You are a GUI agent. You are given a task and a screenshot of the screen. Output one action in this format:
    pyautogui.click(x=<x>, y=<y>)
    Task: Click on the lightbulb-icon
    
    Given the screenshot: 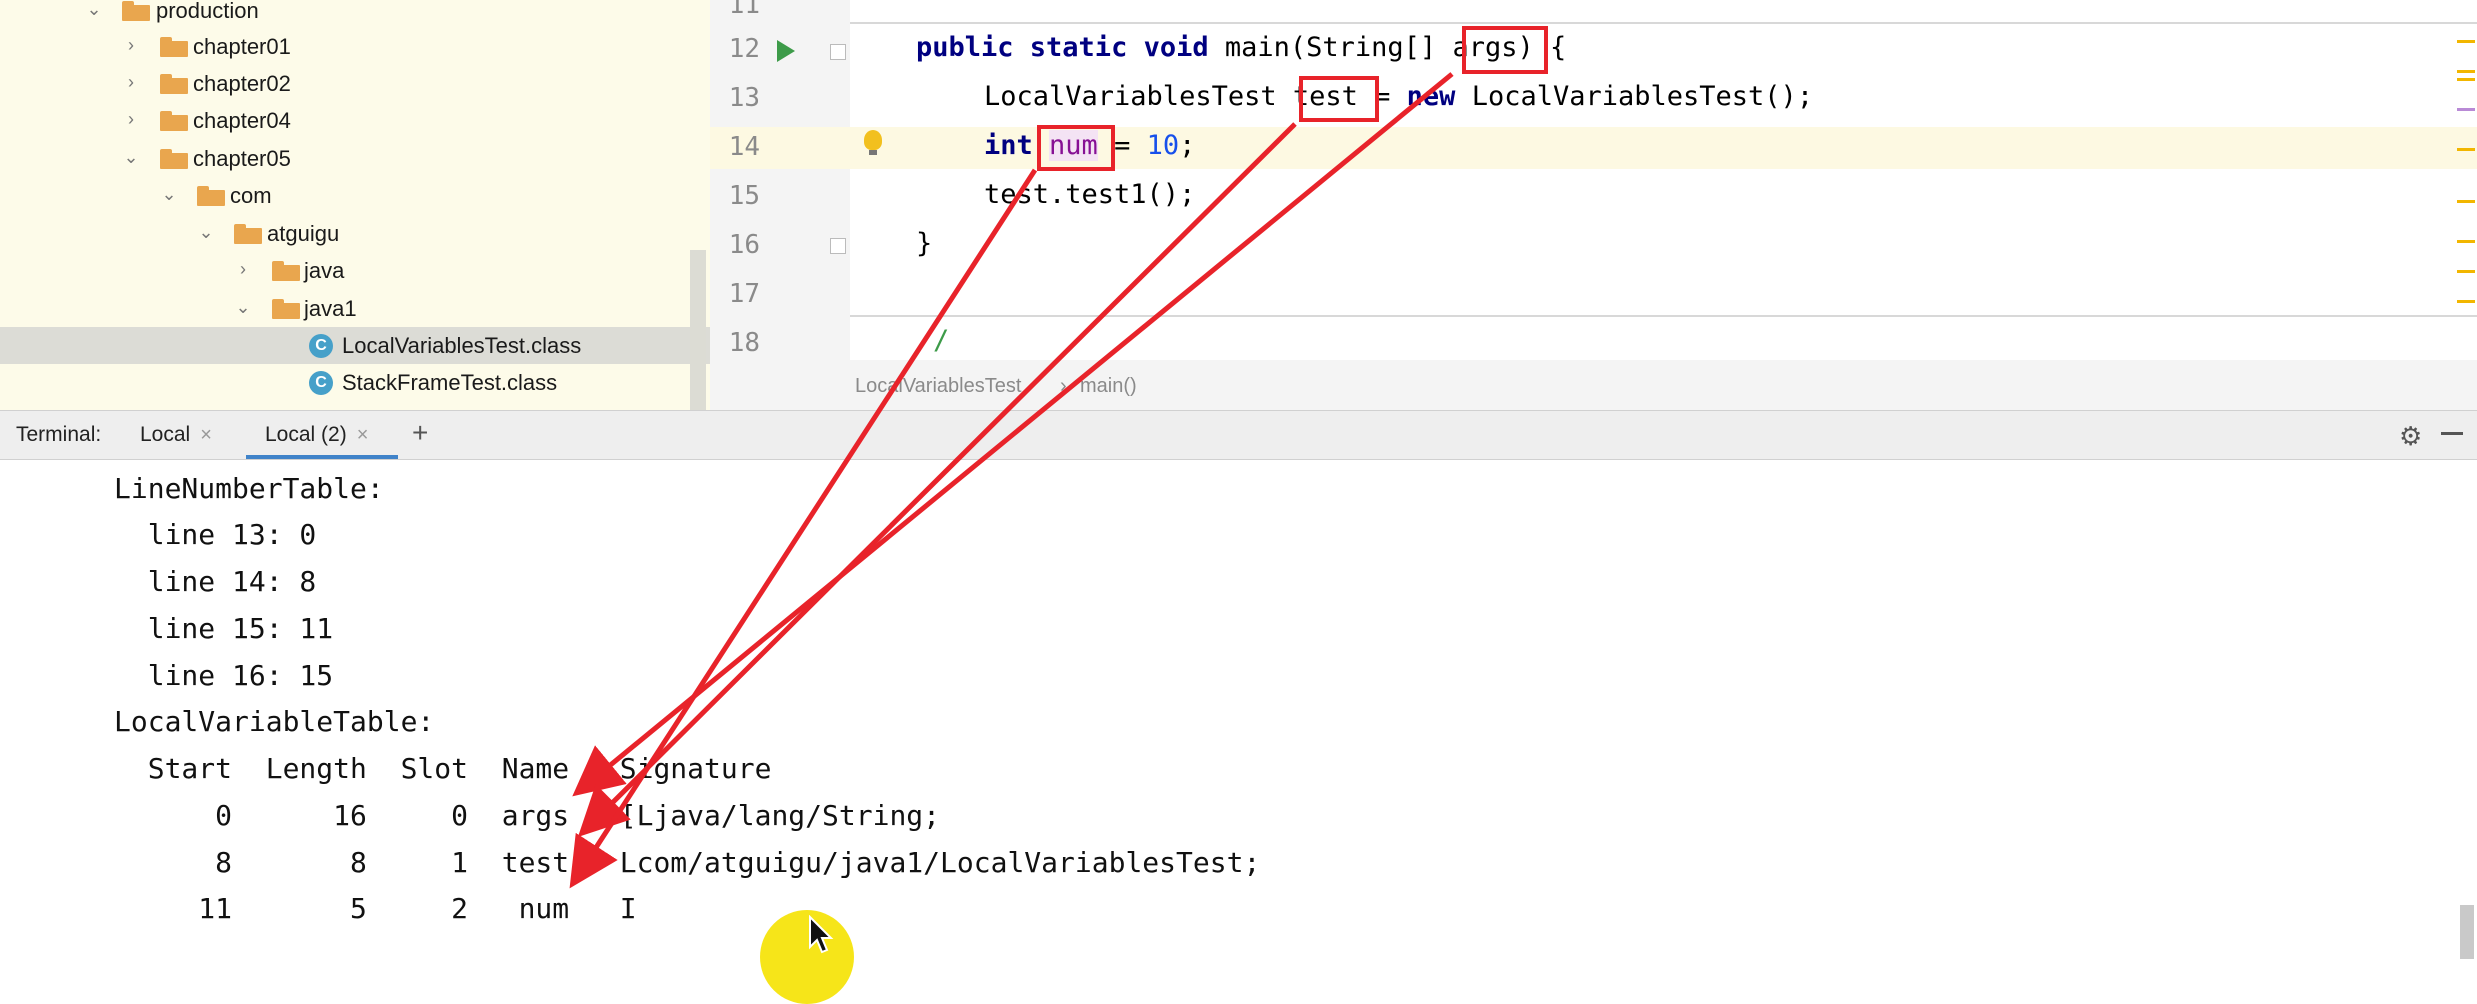 What is the action you would take?
    pyautogui.click(x=873, y=142)
    